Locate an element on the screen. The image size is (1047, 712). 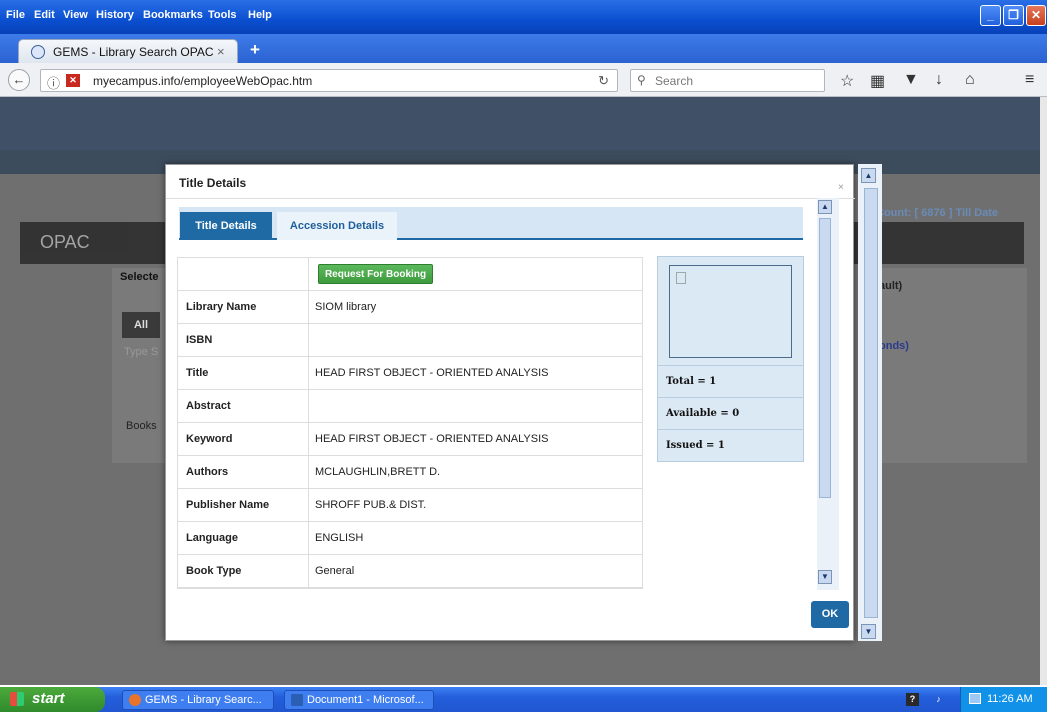
start-button: start is located at coordinates (52, 699).